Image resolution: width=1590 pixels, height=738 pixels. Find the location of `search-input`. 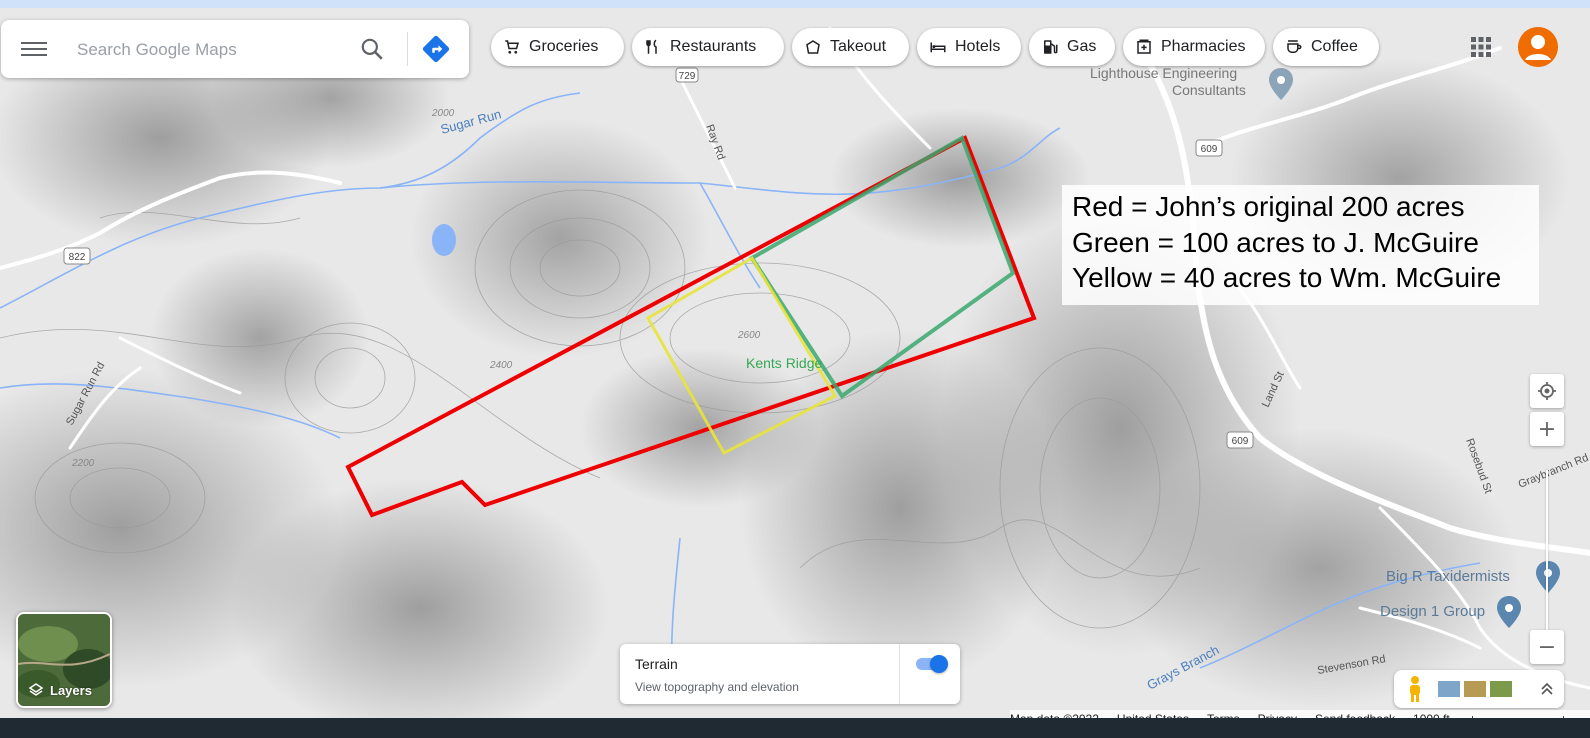

search-input is located at coordinates (212, 50).